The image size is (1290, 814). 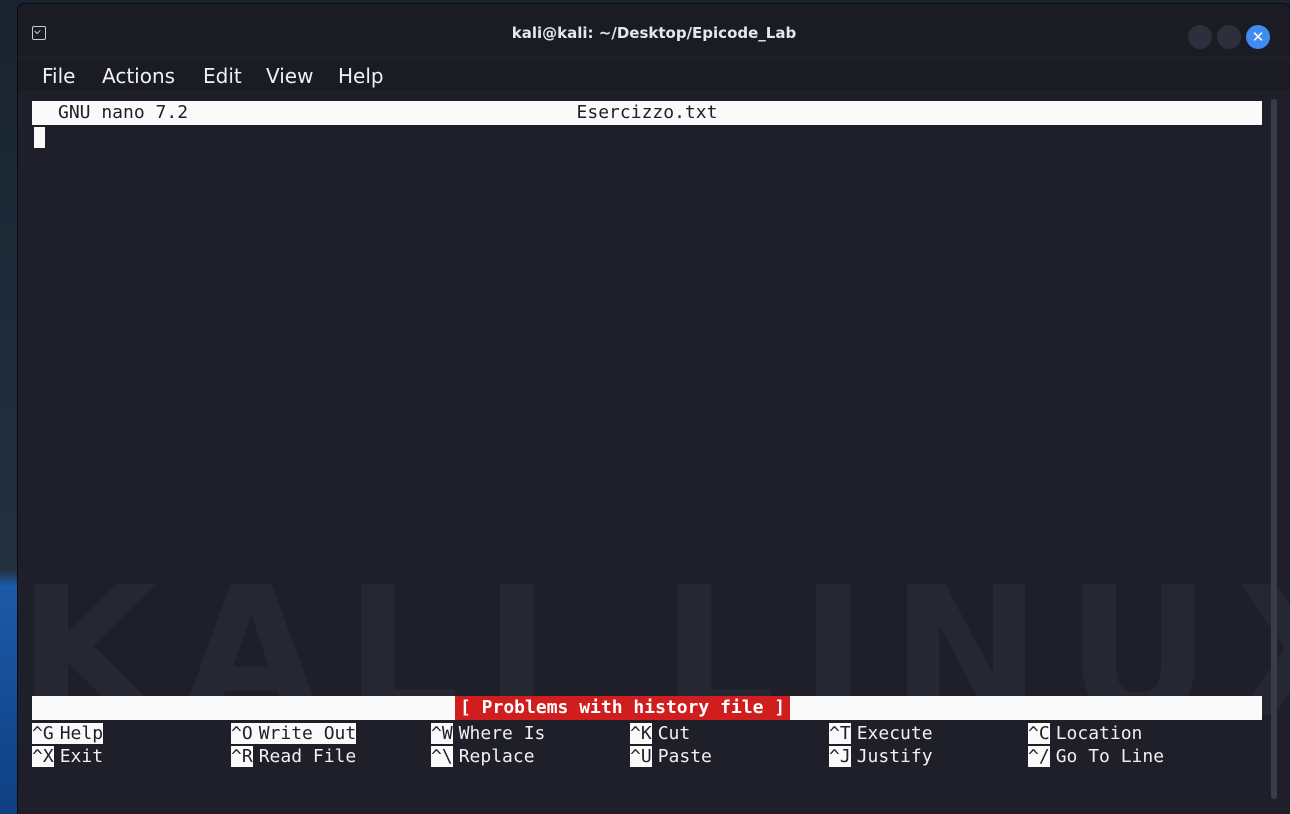 I want to click on shortcut-go-to-line: ^/Go To Line, so click(x=1096, y=756).